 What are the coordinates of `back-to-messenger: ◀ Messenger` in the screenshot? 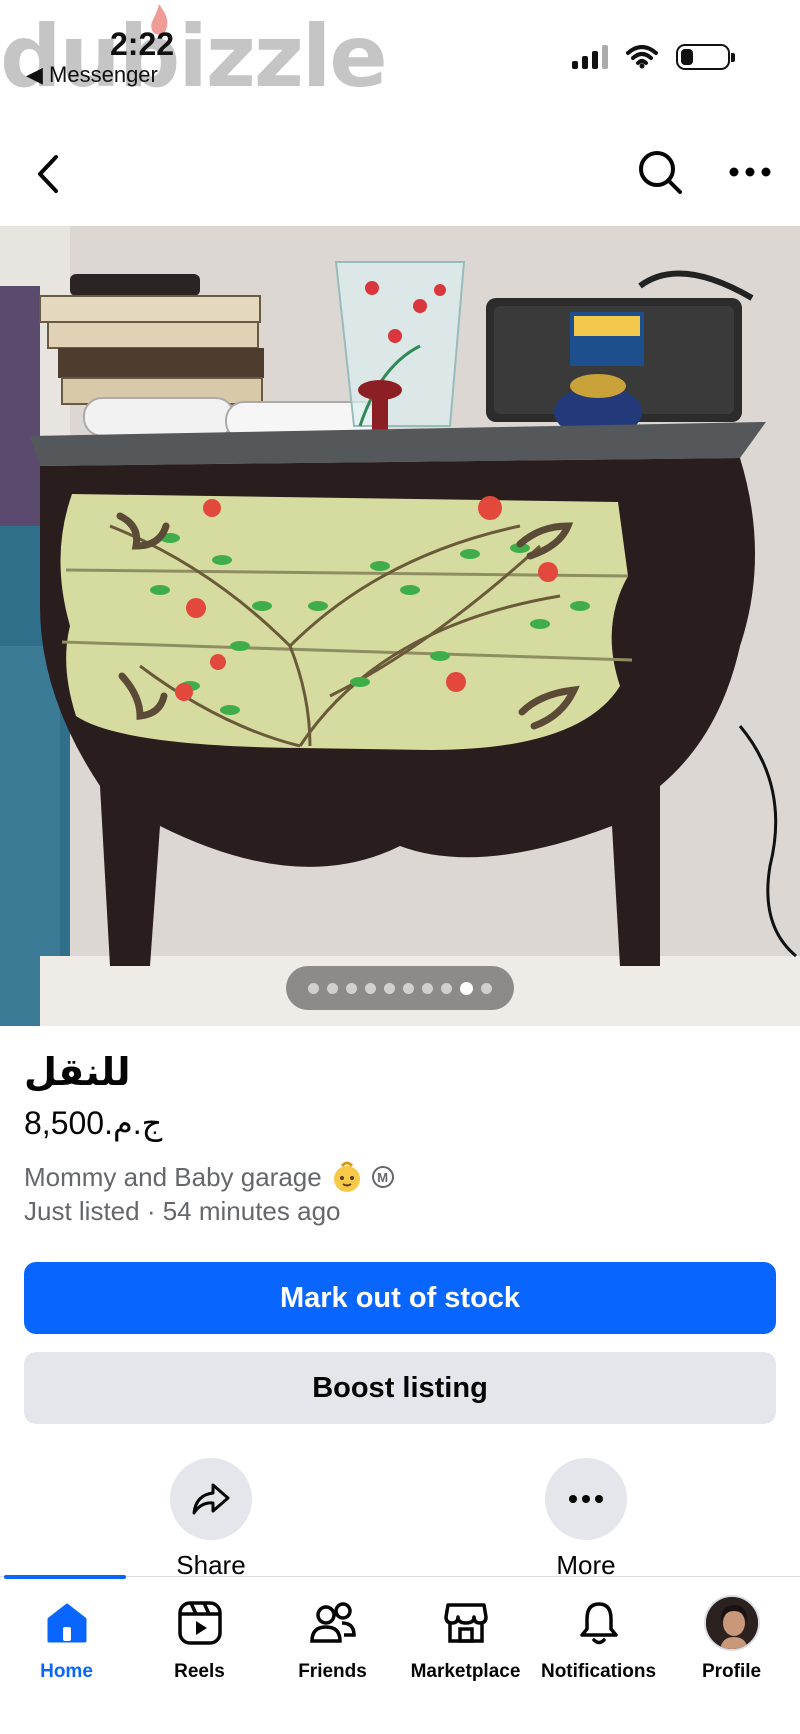 It's located at (92, 75).